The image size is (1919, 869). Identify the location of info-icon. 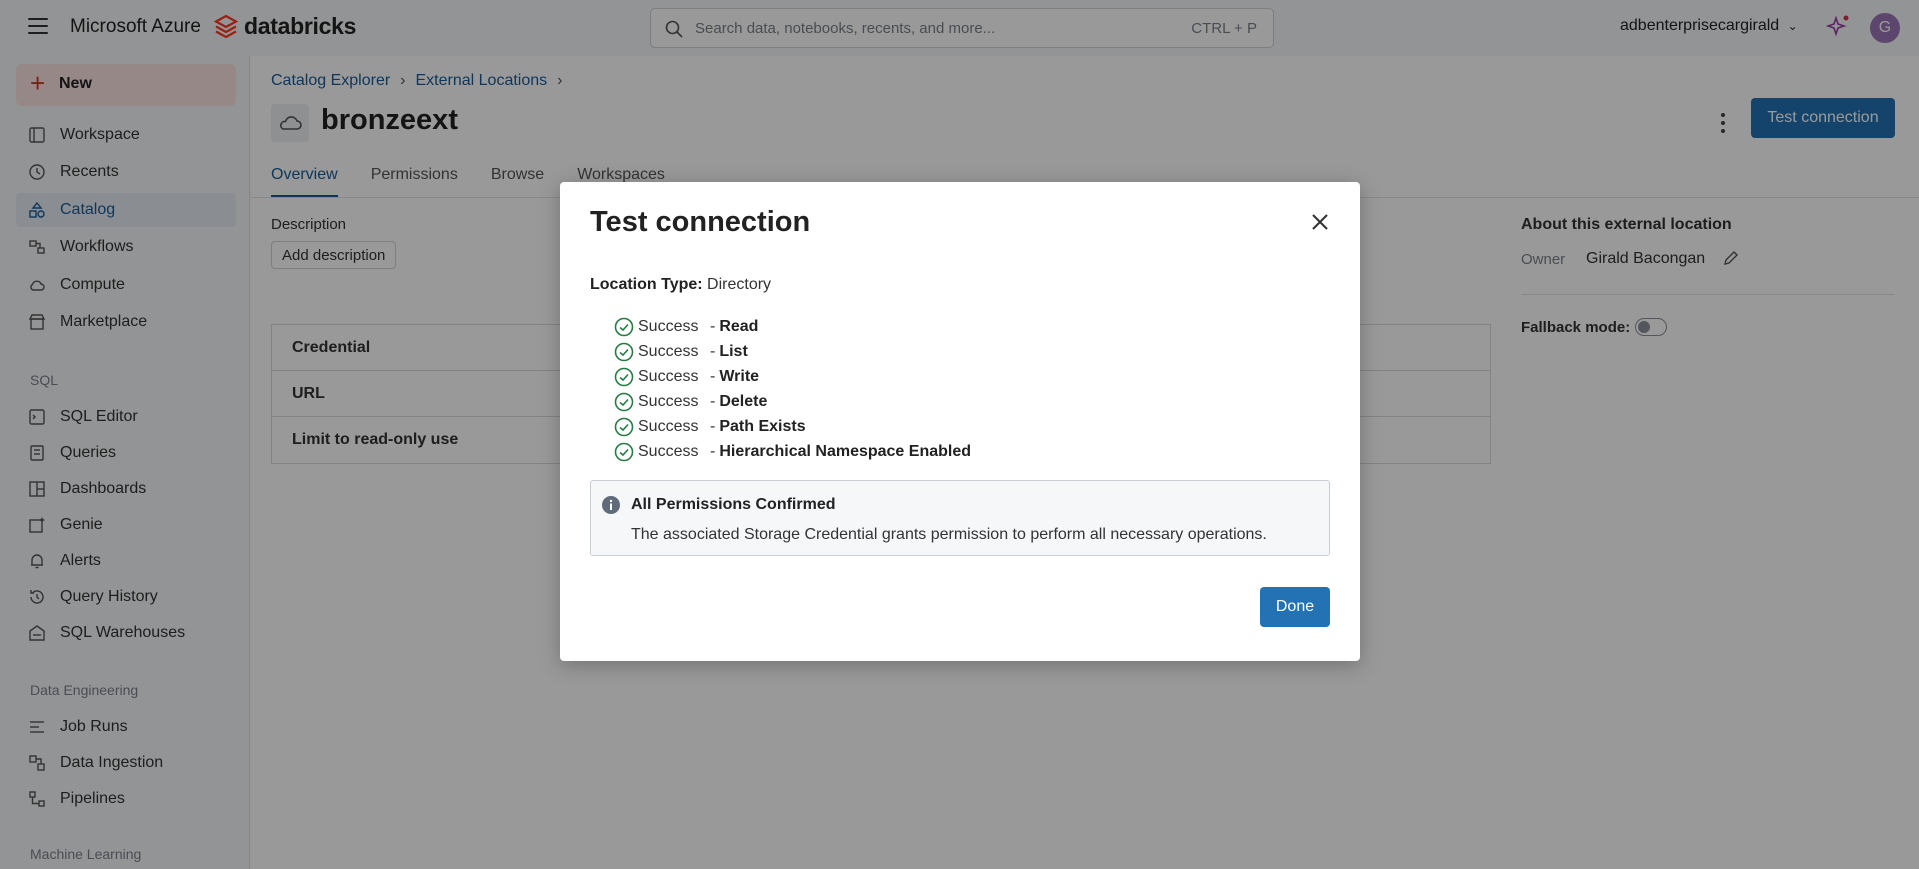
(611, 505).